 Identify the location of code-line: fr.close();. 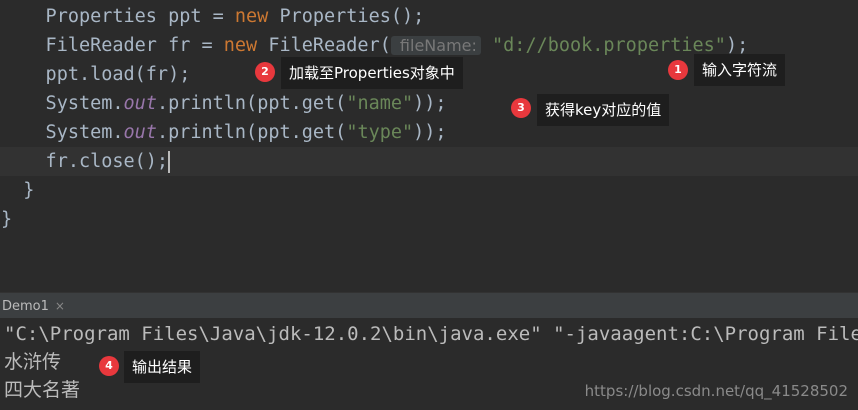
(429, 161).